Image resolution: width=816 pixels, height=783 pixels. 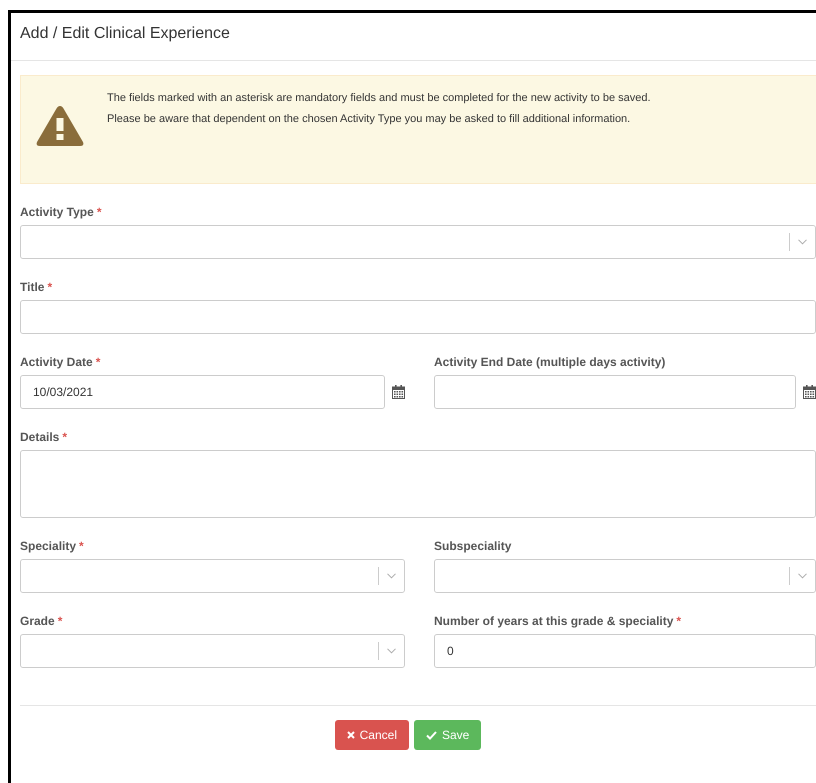 What do you see at coordinates (40, 437) in the screenshot?
I see `field-label: Details` at bounding box center [40, 437].